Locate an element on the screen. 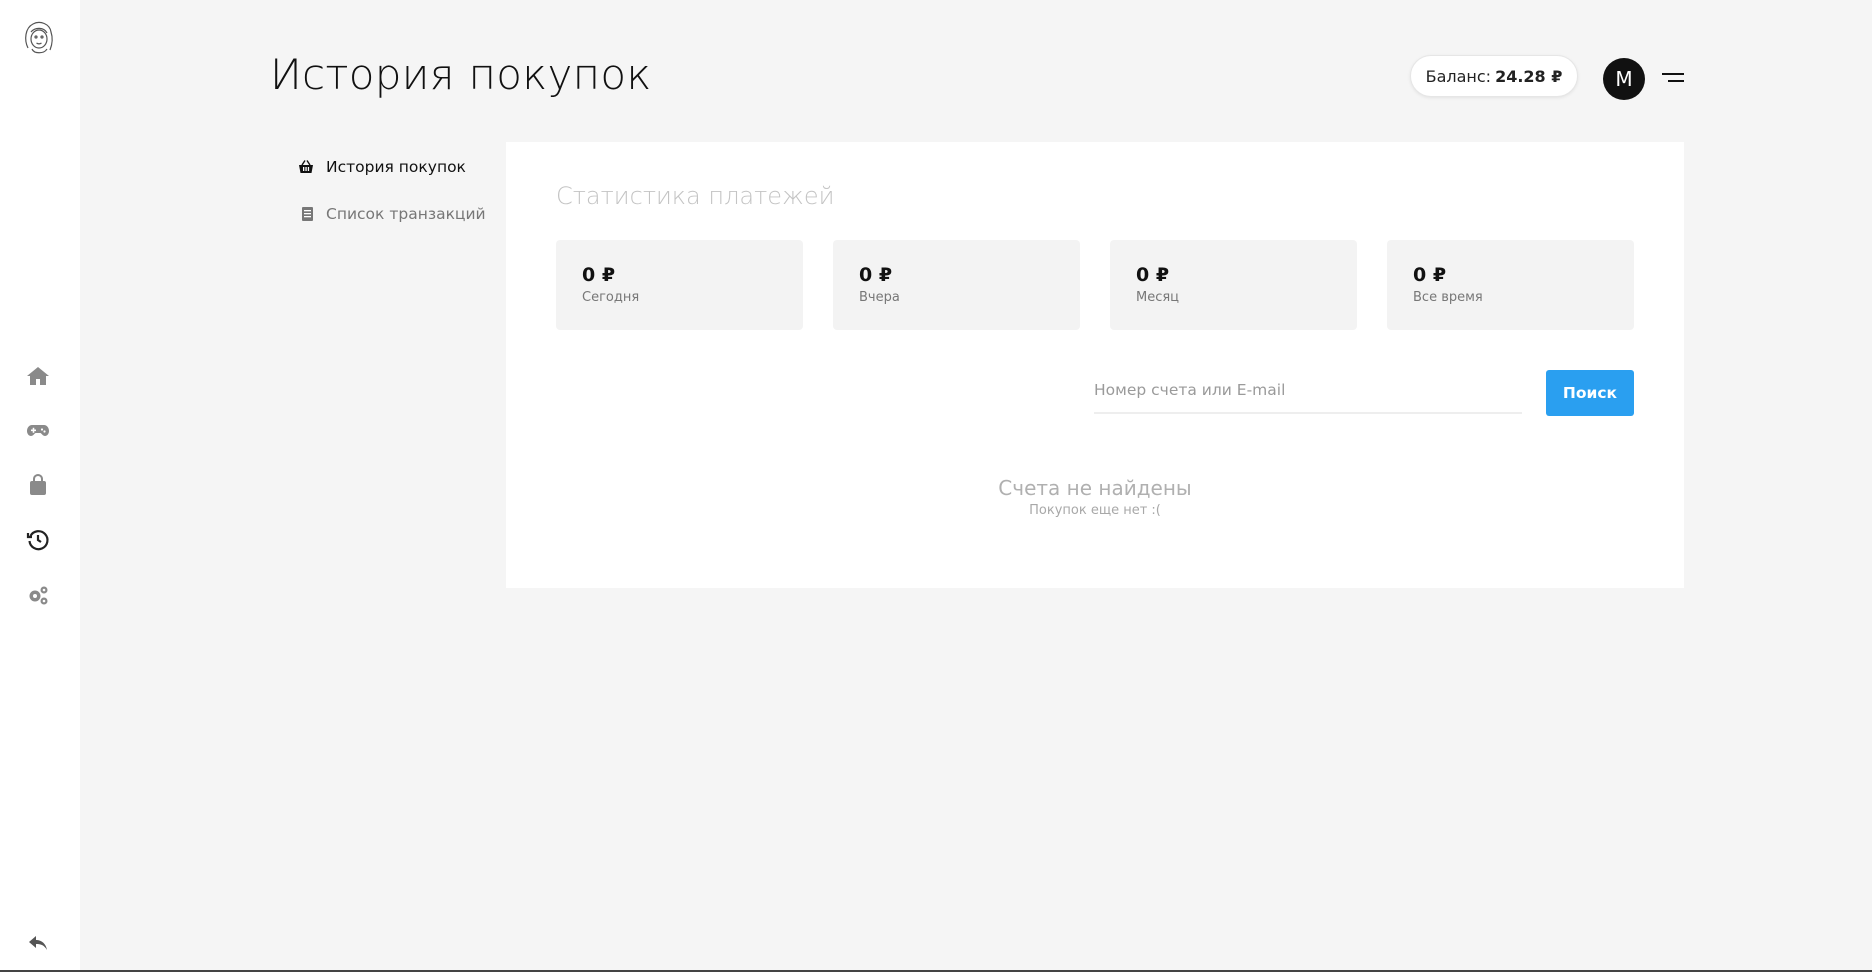 The height and width of the screenshot is (972, 1872). subnav-item-purchase-history: История покупок is located at coordinates (392, 167).